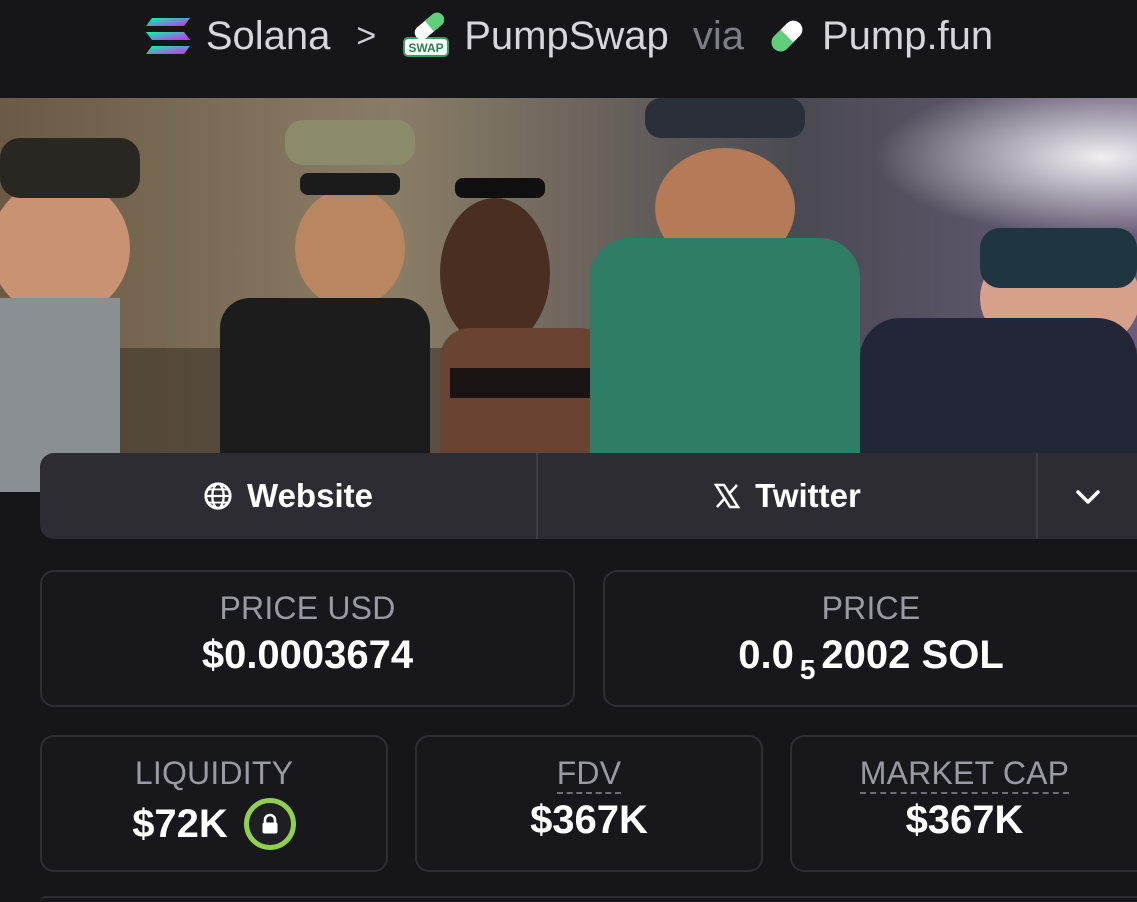  I want to click on price-native-tail: 2002 SOL, so click(912, 655).